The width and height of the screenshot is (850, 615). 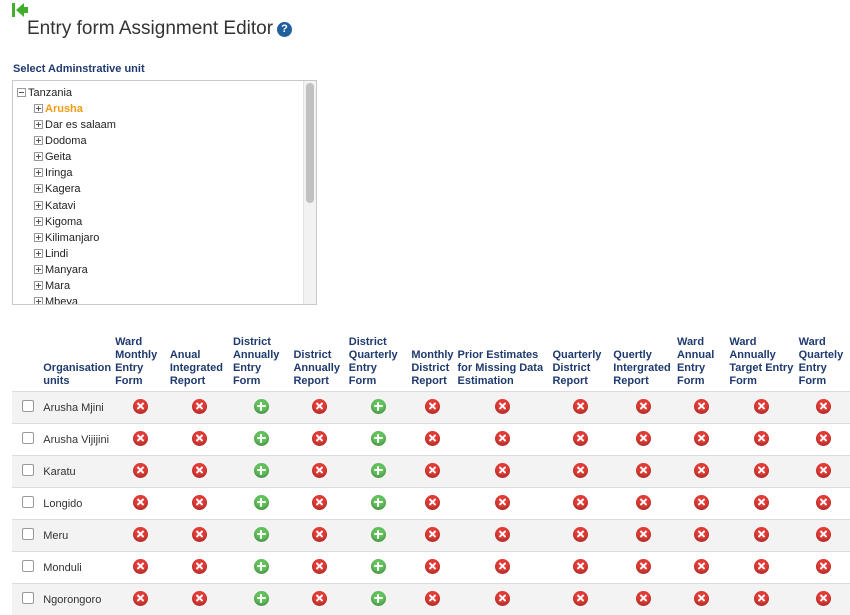 I want to click on tree-item: Kilimanjaro, so click(x=75, y=238).